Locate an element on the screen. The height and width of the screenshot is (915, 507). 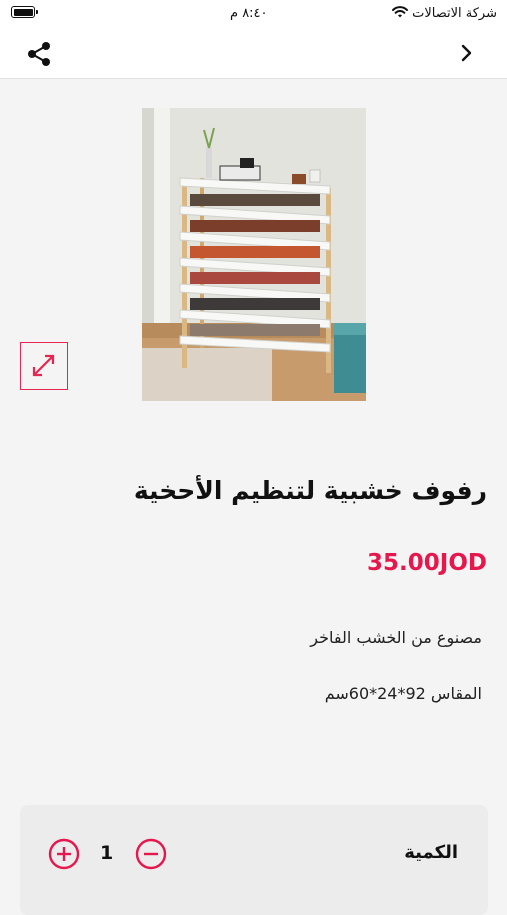
shoe-rack-illustration is located at coordinates (254, 254).